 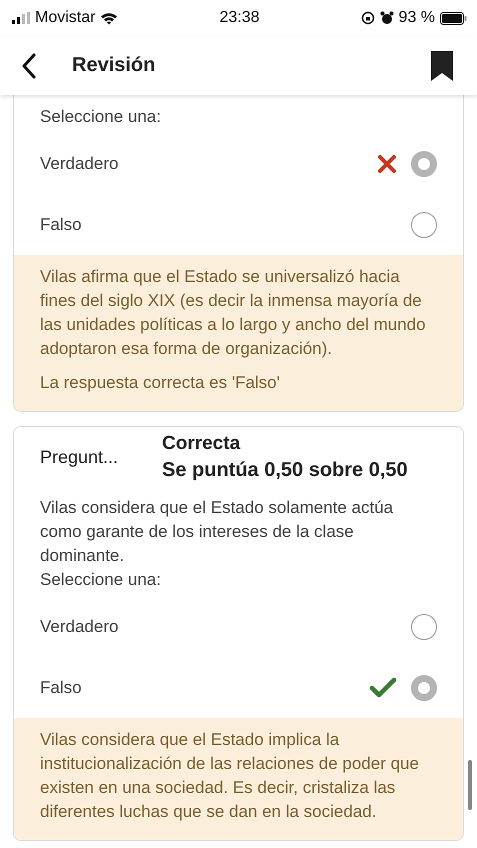 What do you see at coordinates (285, 470) in the screenshot?
I see `question-grade: Se puntúa 0,50 sobre 0,50` at bounding box center [285, 470].